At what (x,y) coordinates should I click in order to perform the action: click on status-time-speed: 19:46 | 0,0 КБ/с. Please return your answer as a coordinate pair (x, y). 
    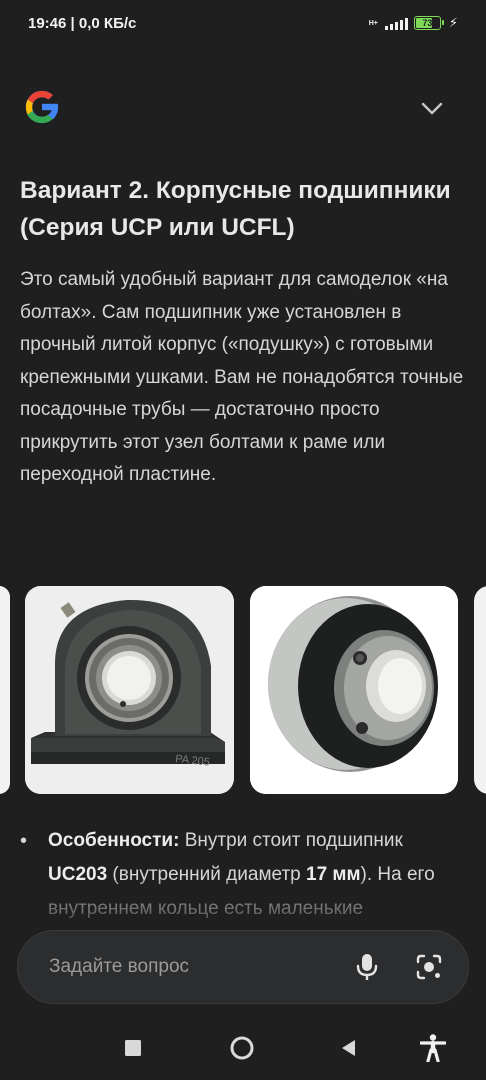
    Looking at the image, I should click on (82, 23).